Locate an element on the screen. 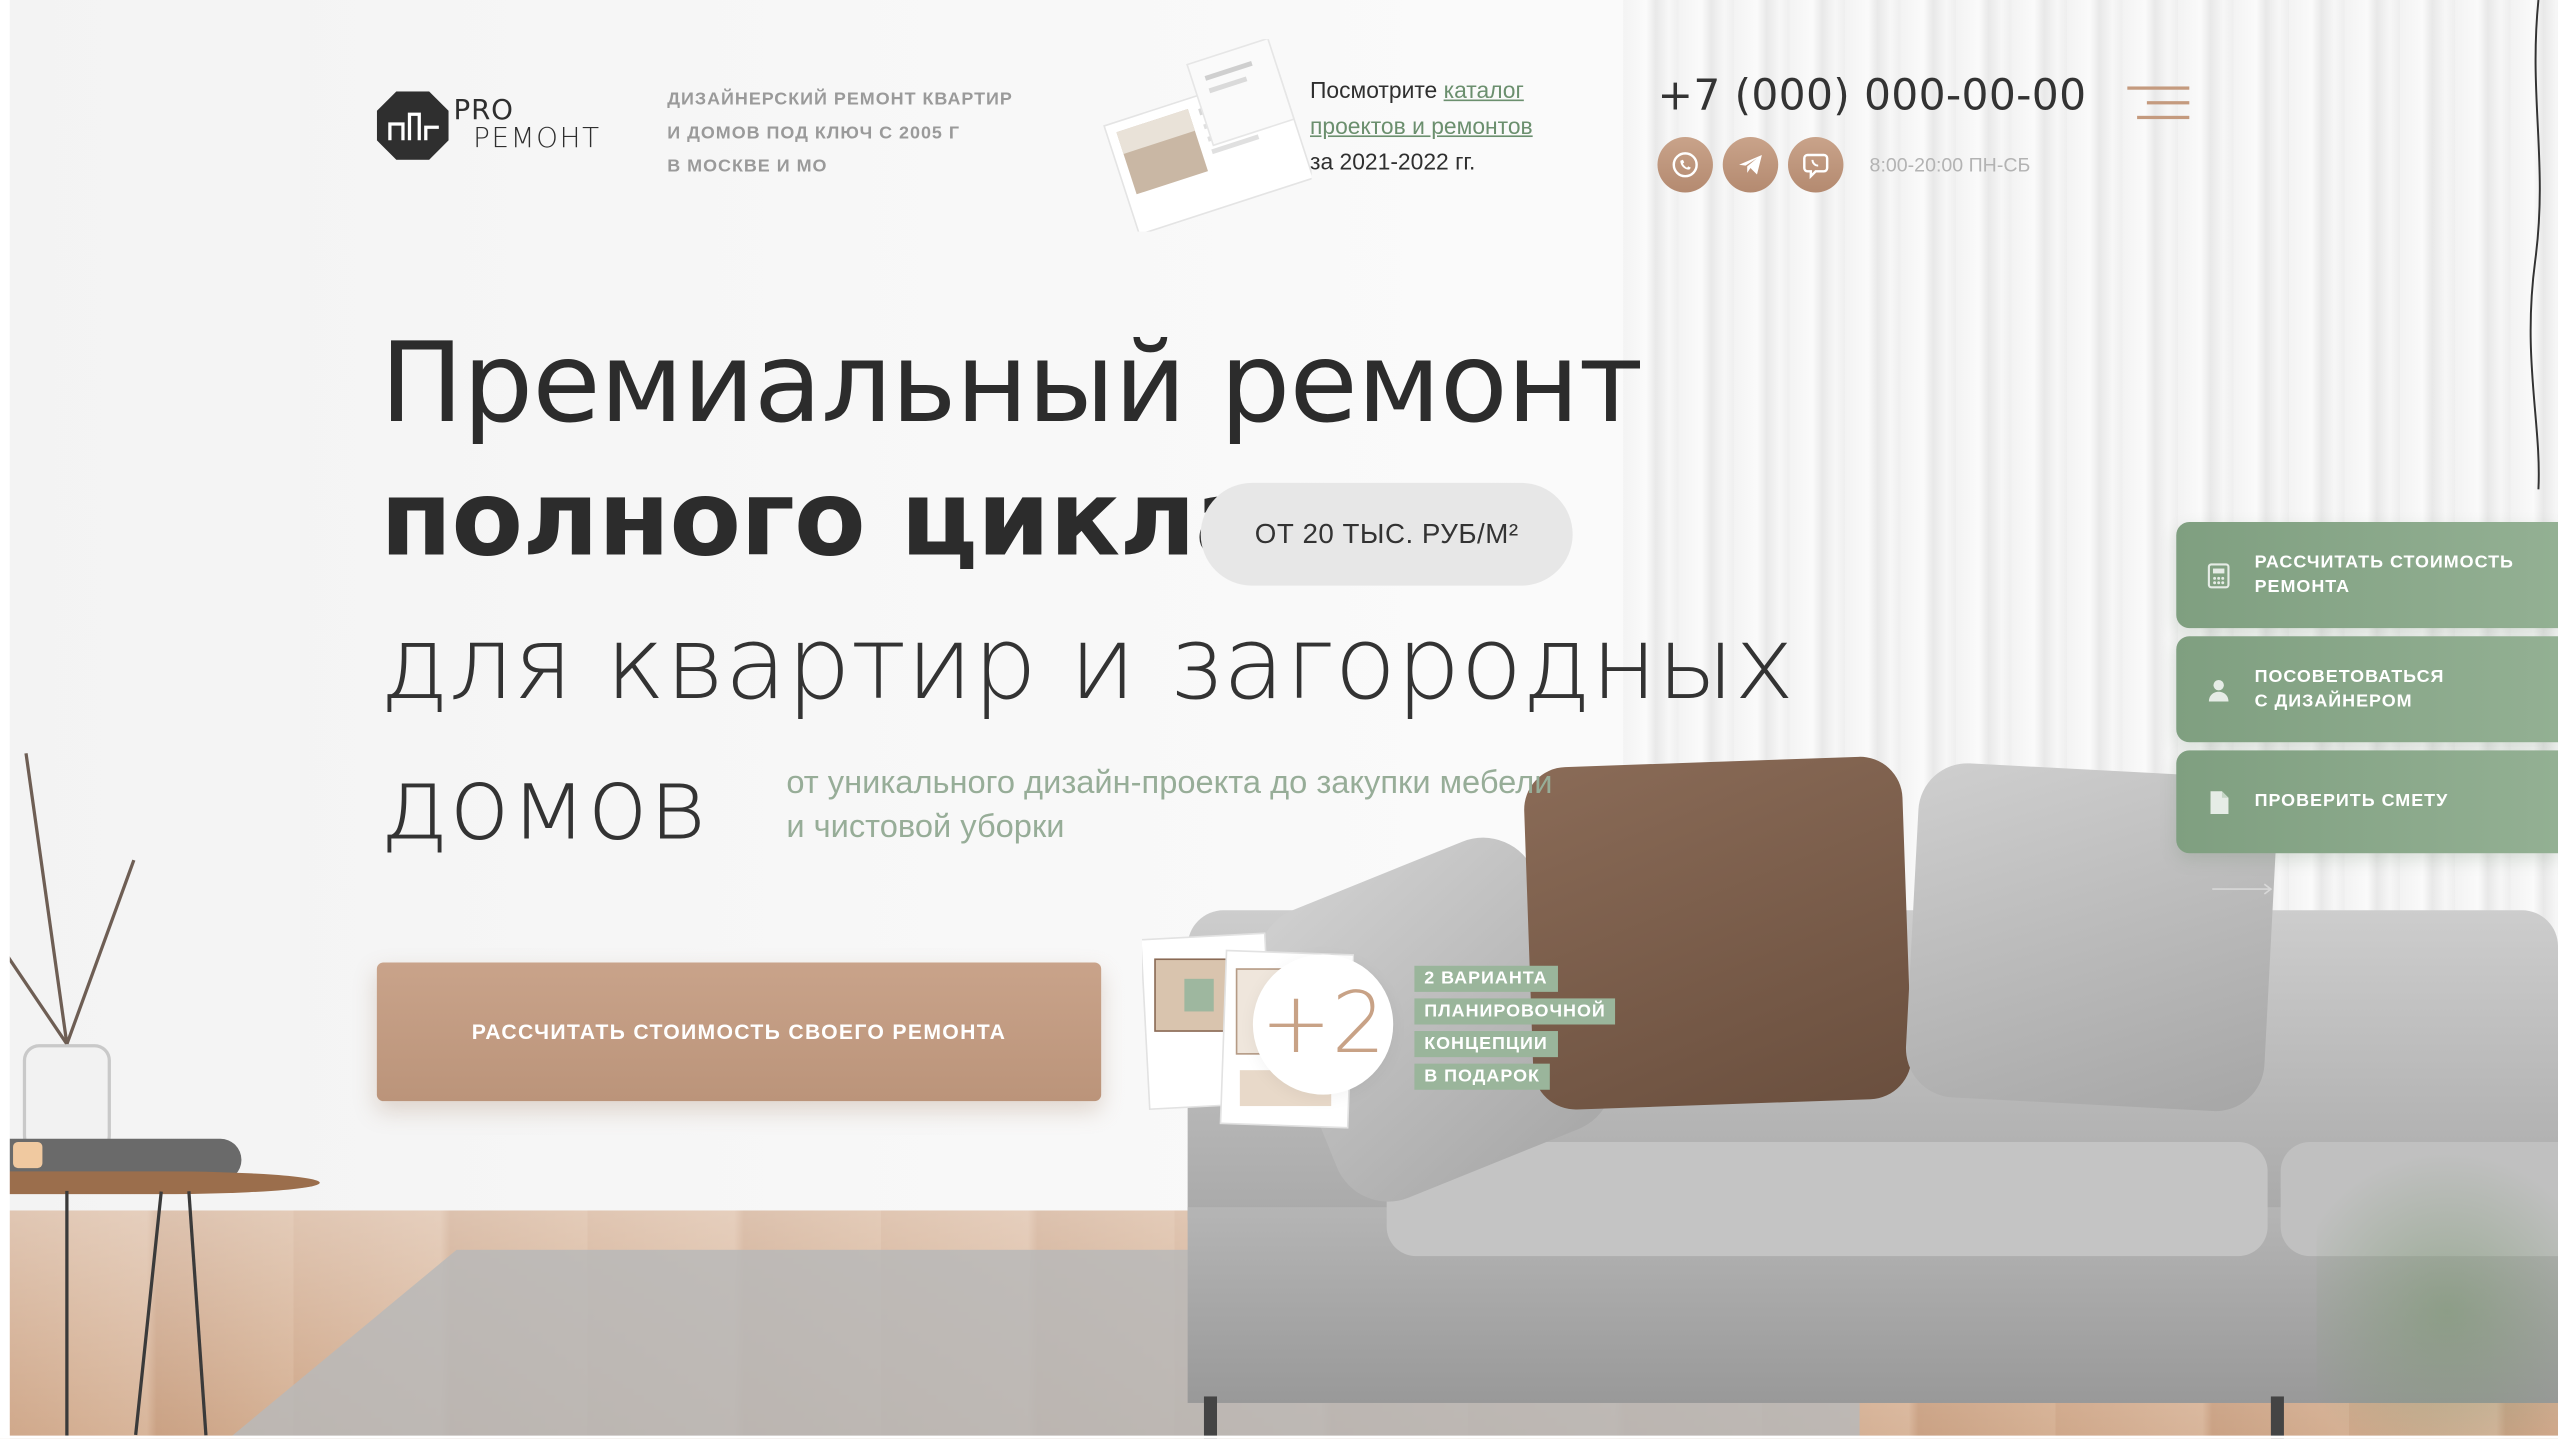 The height and width of the screenshot is (1439, 2558). gift-tag: КОНЦЕПЦИИ is located at coordinates (1486, 1044).